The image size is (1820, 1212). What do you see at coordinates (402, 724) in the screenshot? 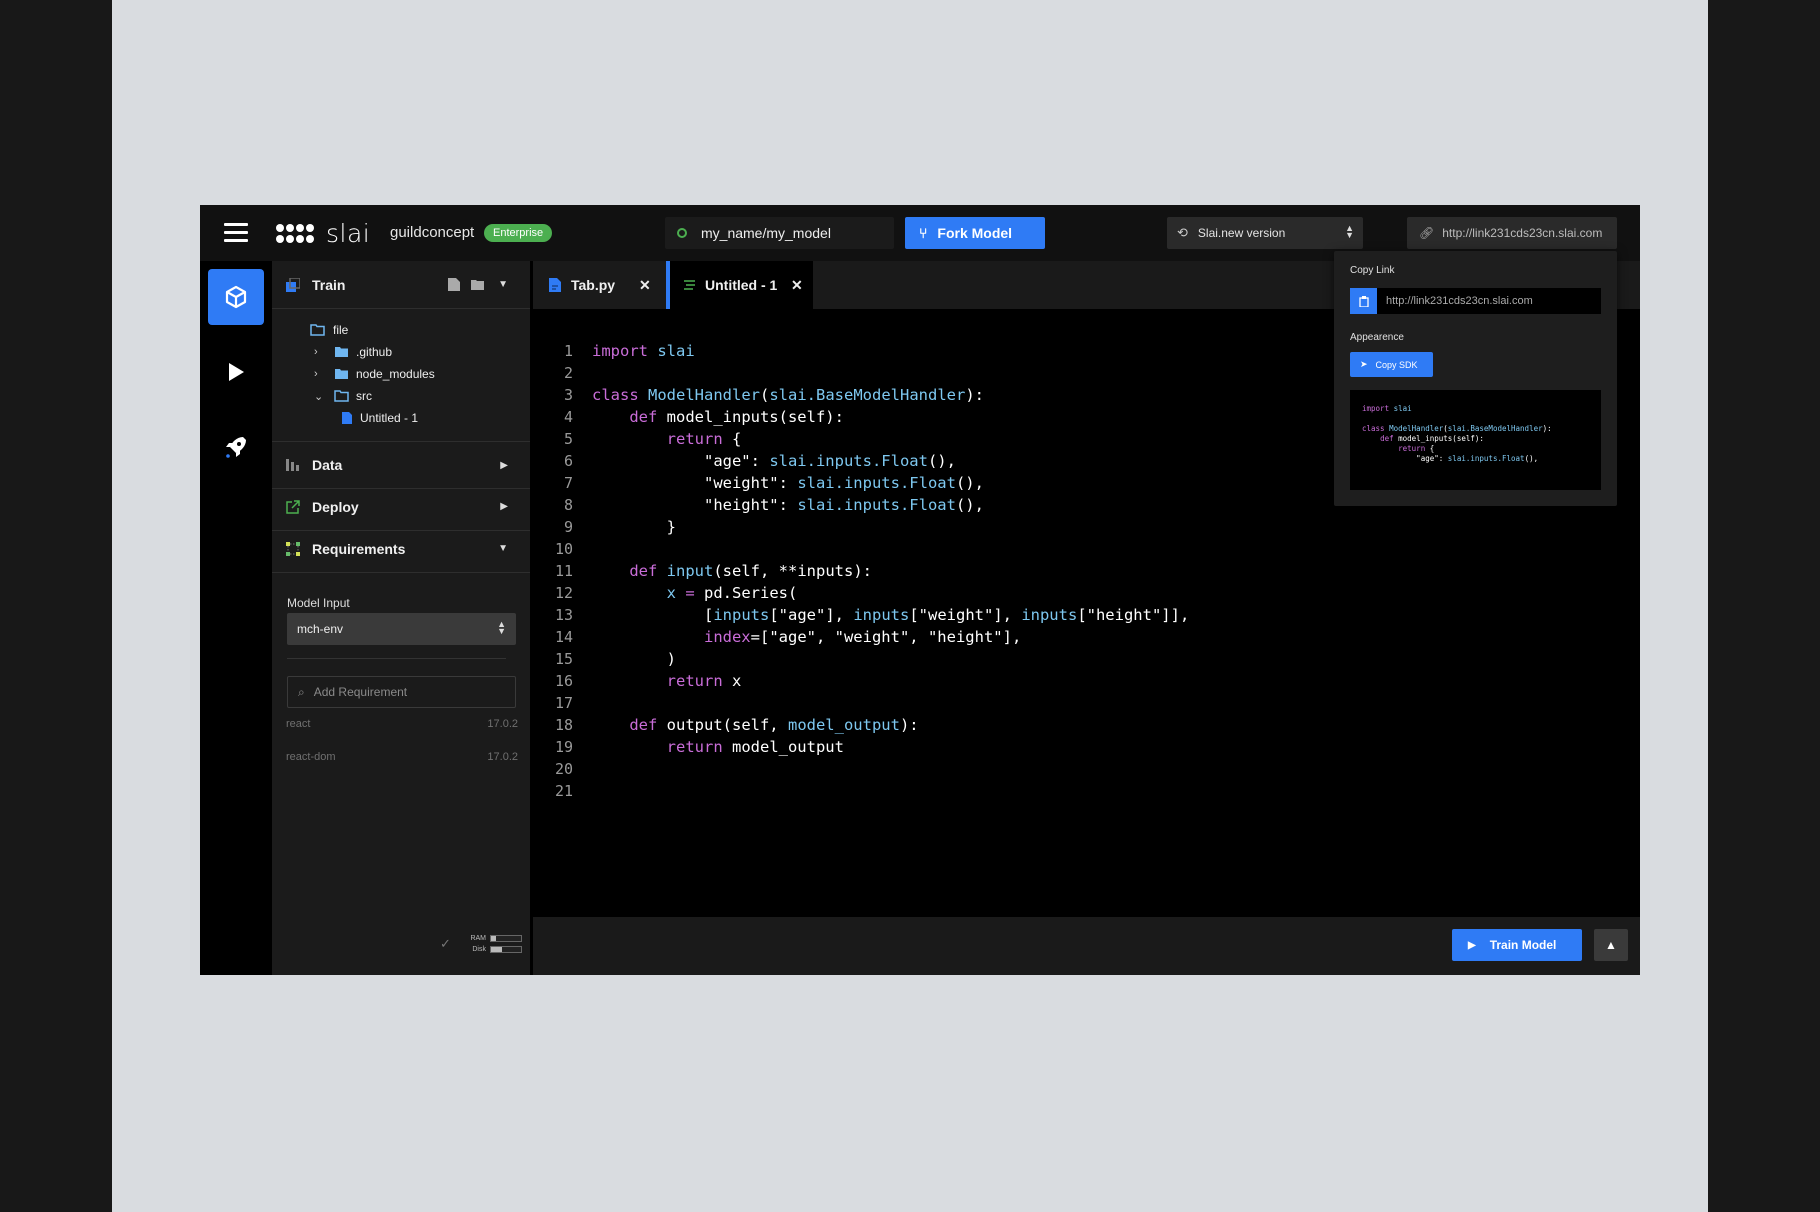
I see `requirement-row: react 17.0.2` at bounding box center [402, 724].